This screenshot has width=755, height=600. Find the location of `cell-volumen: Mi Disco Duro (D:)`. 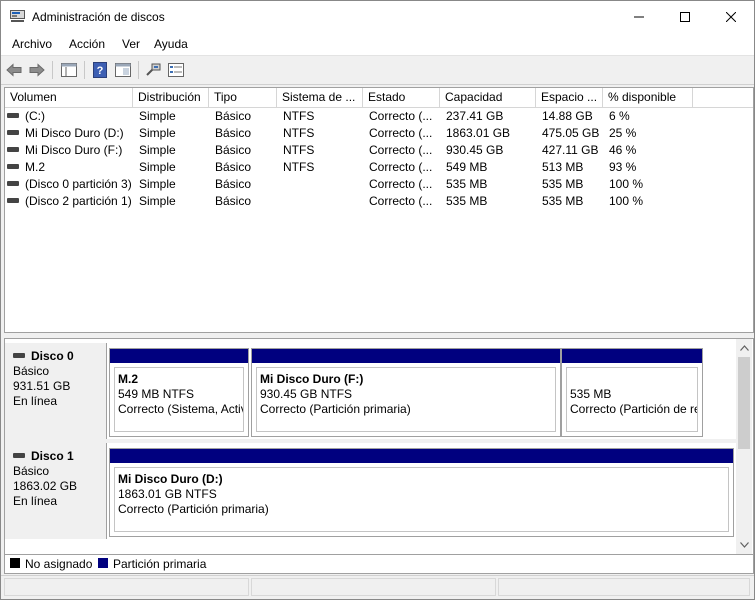

cell-volumen: Mi Disco Duro (D:) is located at coordinates (74, 133).